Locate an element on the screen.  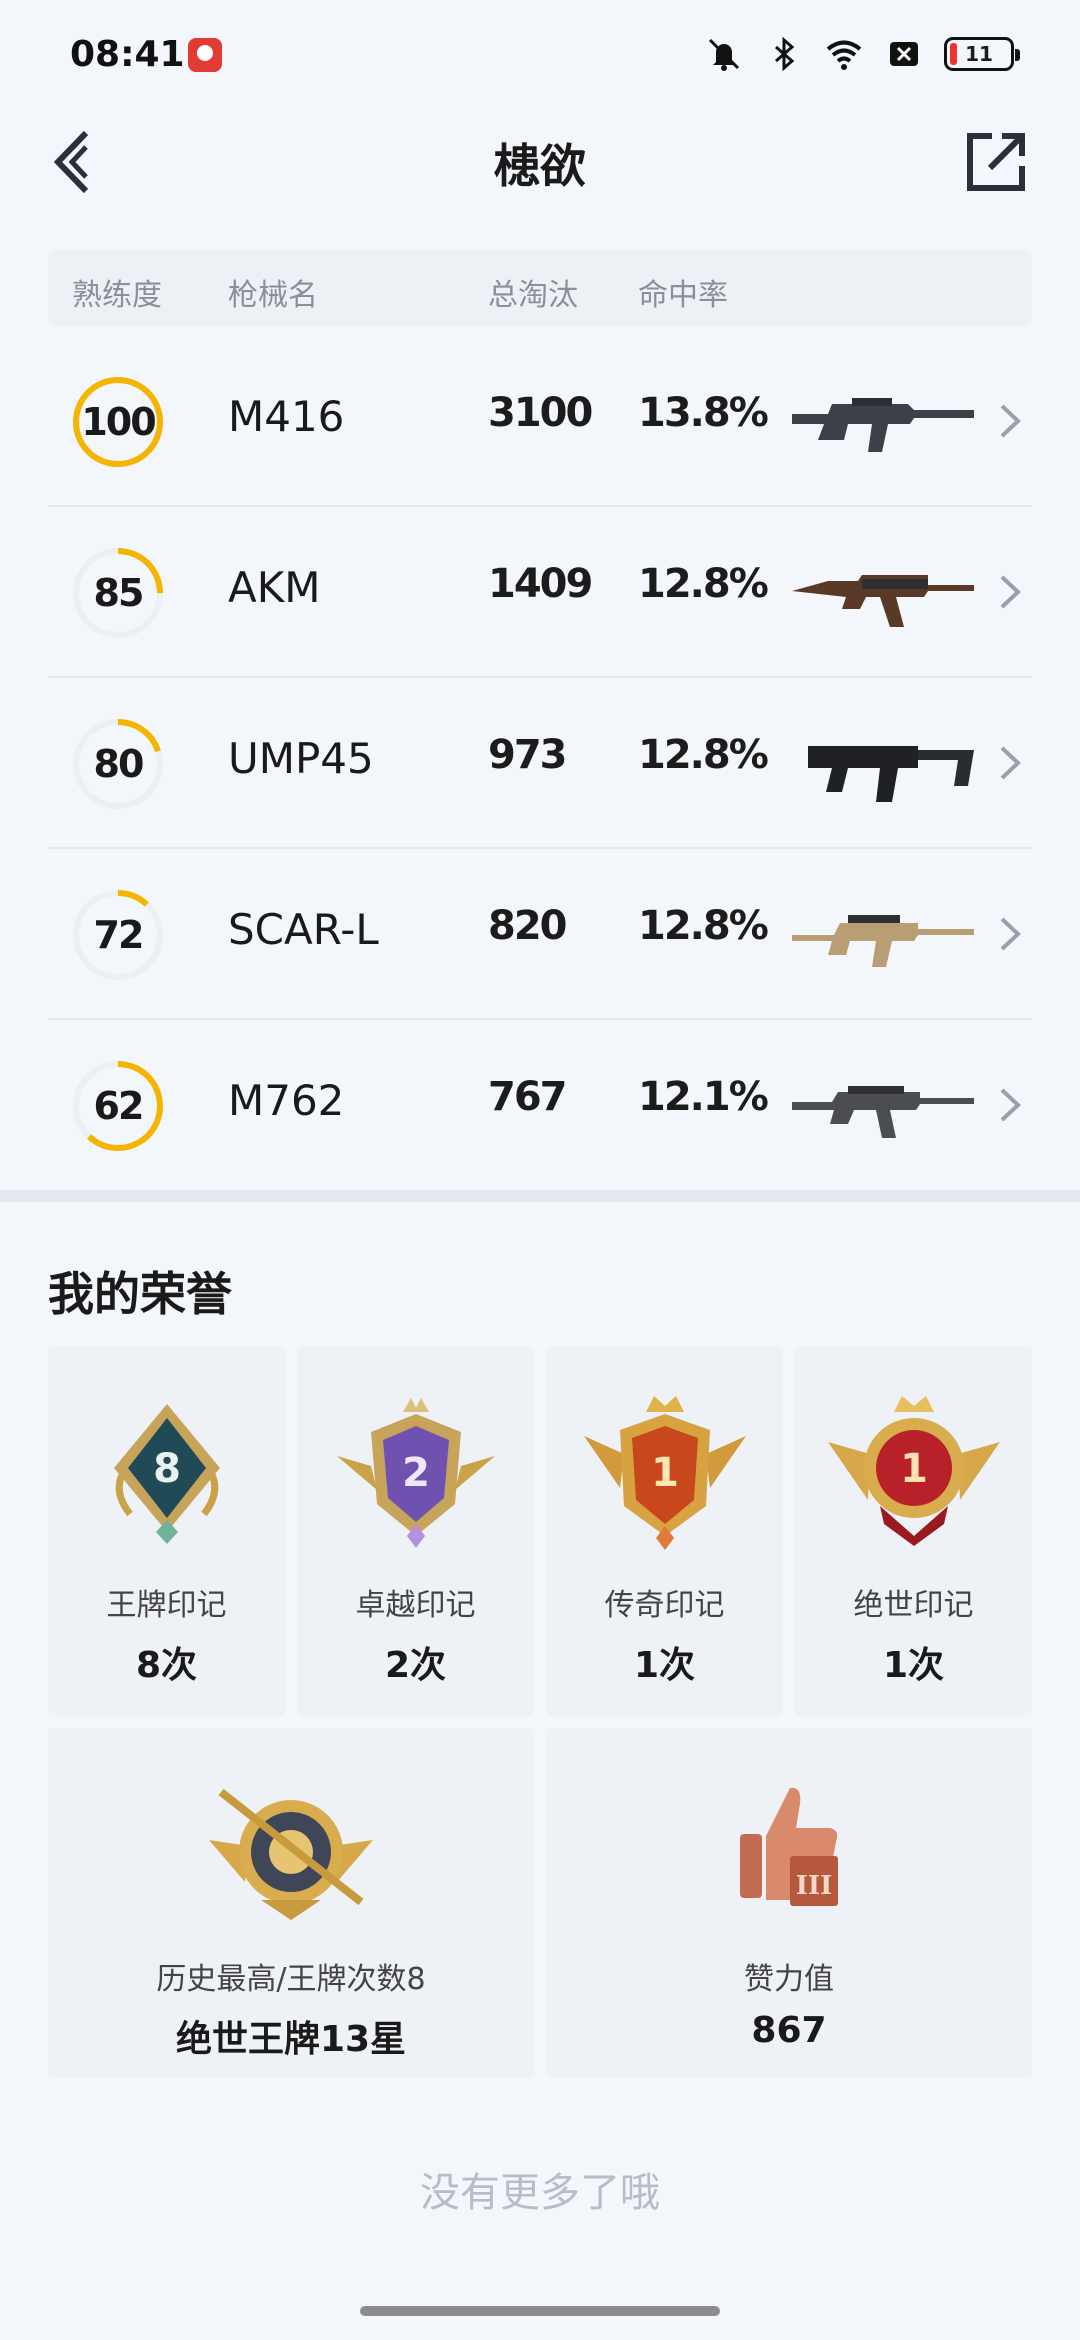
proficiency-value: 100 is located at coordinates (118, 422).